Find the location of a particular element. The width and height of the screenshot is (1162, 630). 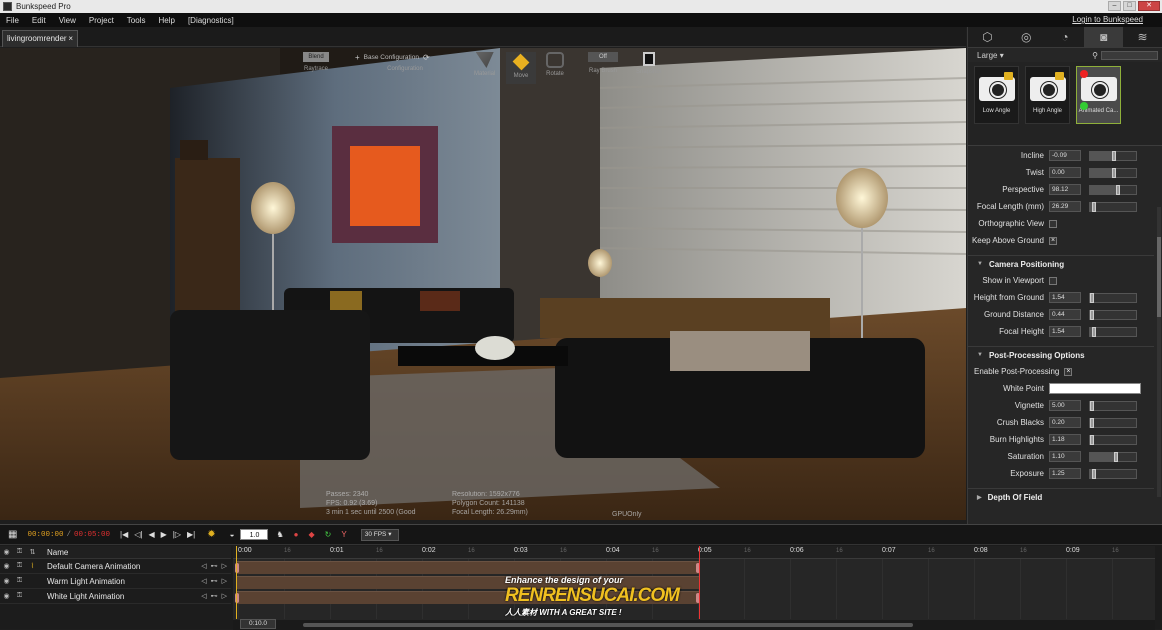

fps-select: 30 FPS ▾ is located at coordinates (379, 534).